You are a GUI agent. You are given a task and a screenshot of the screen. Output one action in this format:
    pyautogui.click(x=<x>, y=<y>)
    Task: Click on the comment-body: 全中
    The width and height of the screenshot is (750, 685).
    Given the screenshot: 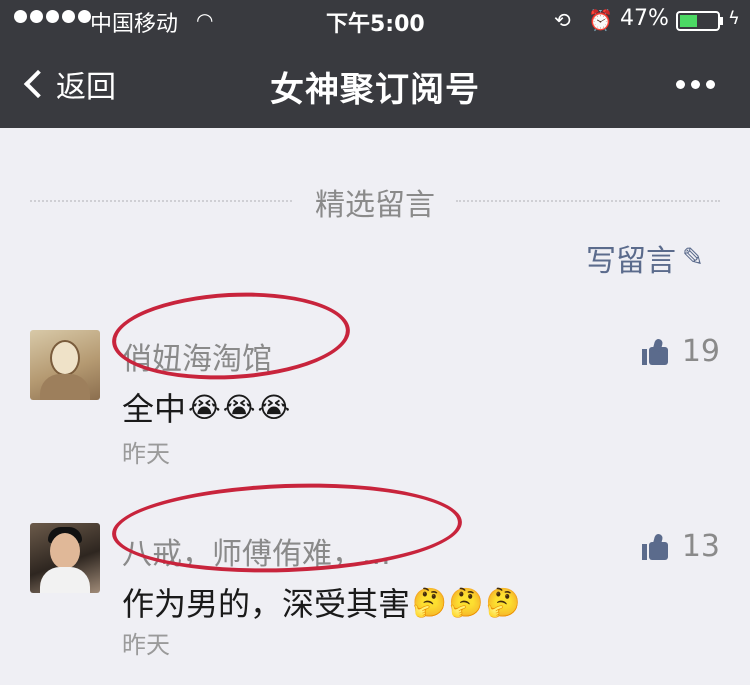 What is the action you would take?
    pyautogui.click(x=154, y=409)
    